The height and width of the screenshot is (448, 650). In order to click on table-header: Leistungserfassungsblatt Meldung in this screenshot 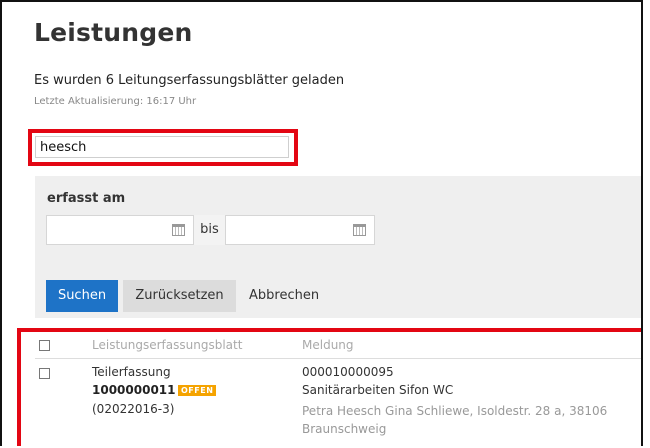, I will do `click(338, 347)`.